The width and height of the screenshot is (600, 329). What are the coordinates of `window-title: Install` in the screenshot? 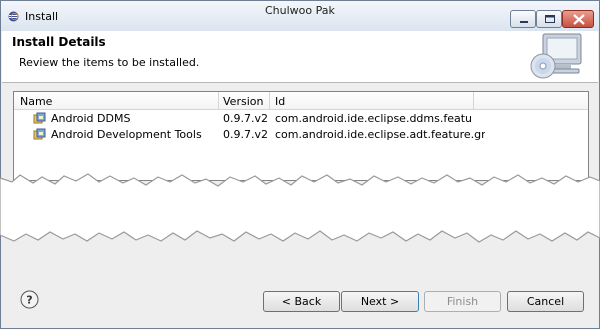 It's located at (42, 16).